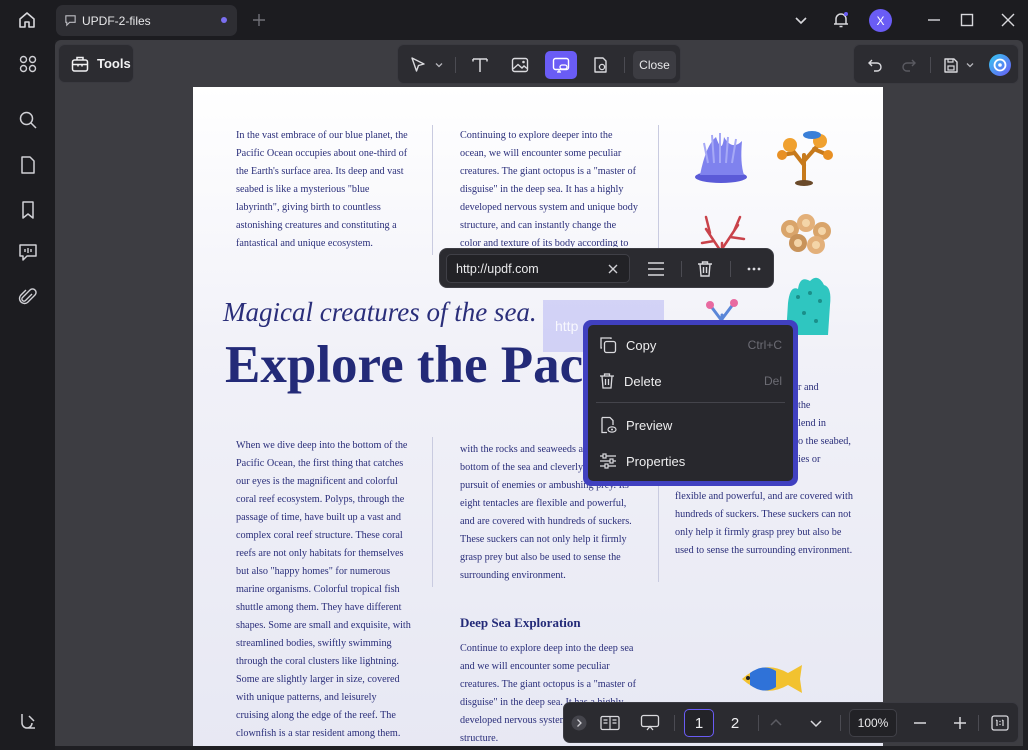 The height and width of the screenshot is (750, 1028). I want to click on comments-button, so click(28, 252).